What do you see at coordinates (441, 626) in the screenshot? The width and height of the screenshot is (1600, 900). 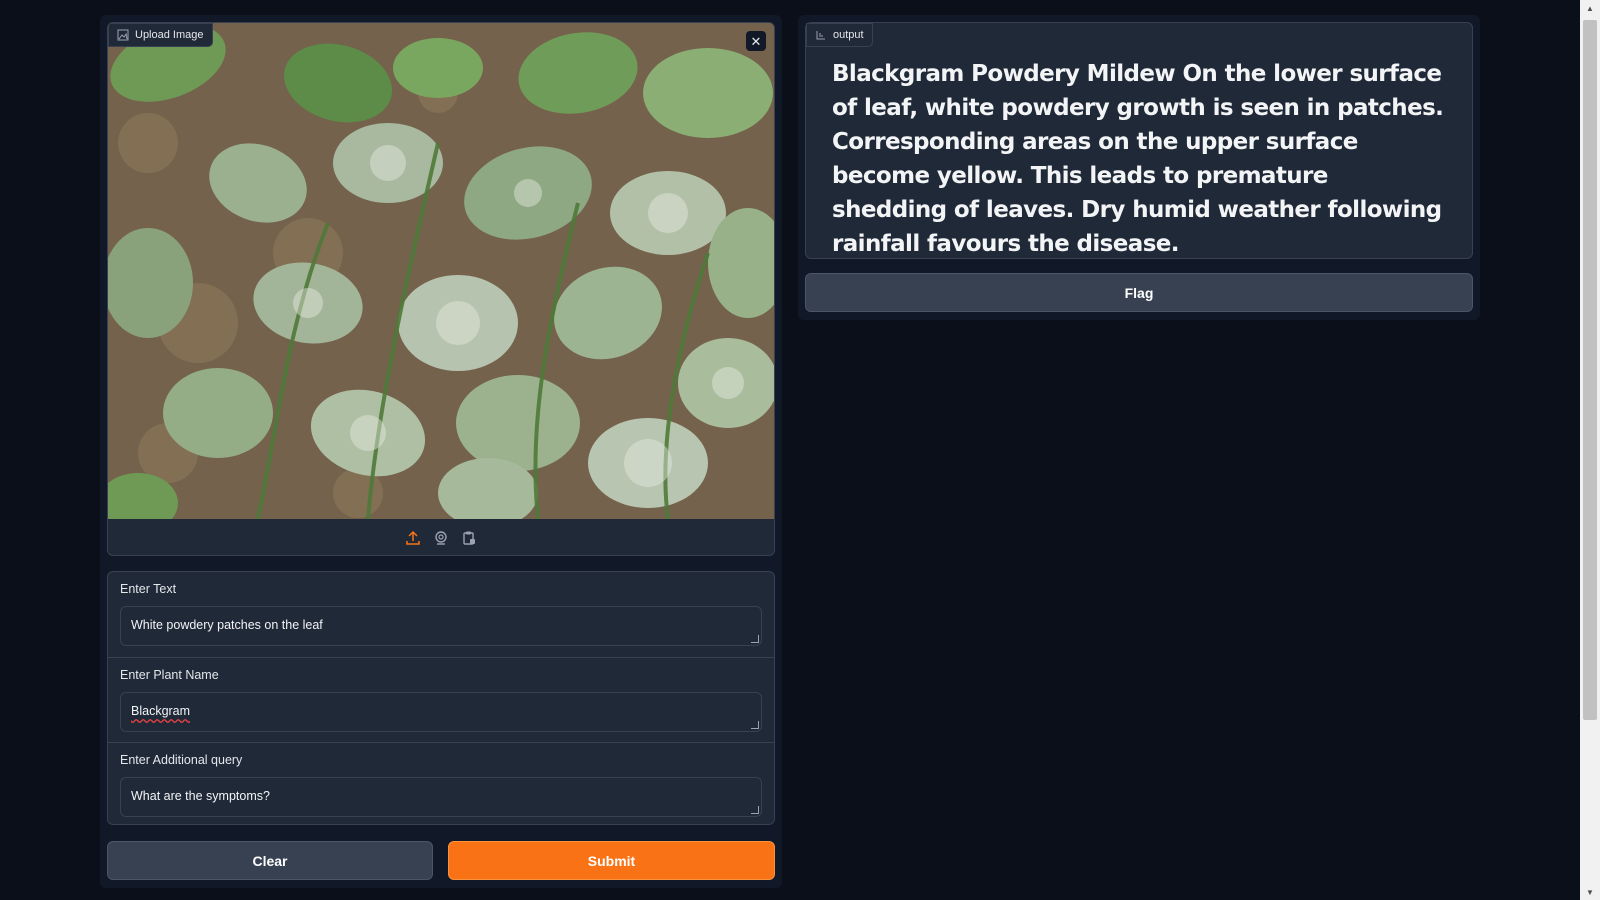 I see `enter-text-input: White powdery patches on the leaf` at bounding box center [441, 626].